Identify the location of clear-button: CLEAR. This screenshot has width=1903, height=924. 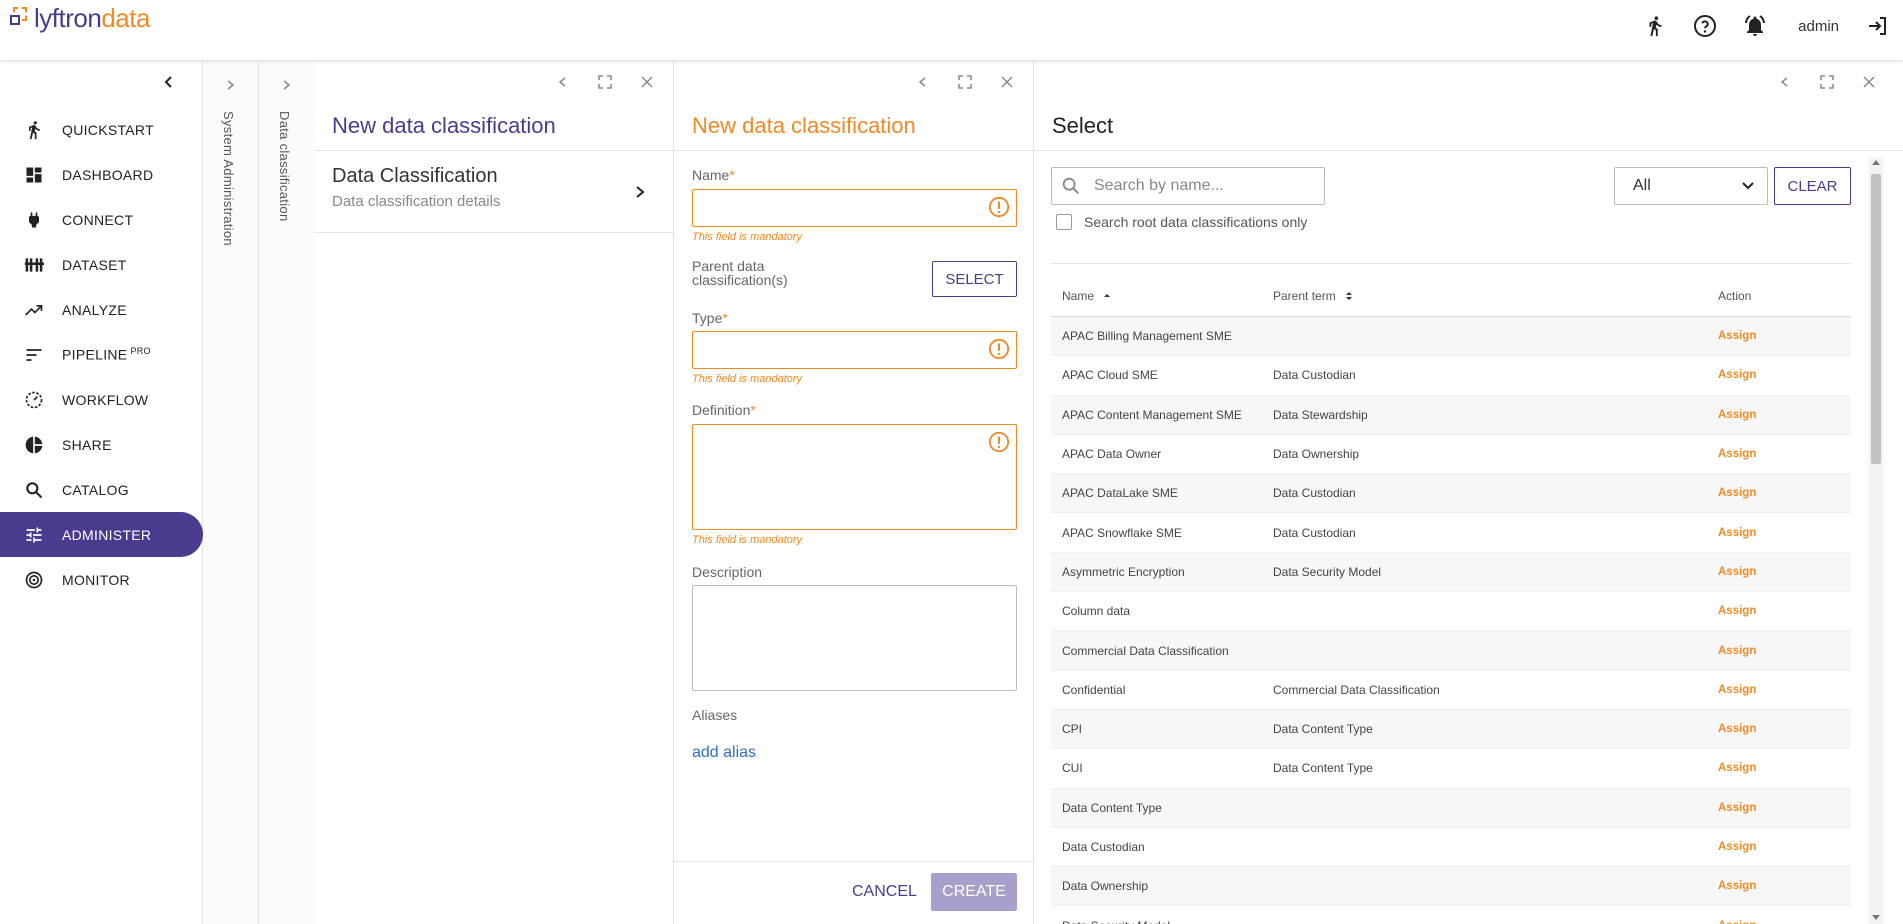
(1812, 186).